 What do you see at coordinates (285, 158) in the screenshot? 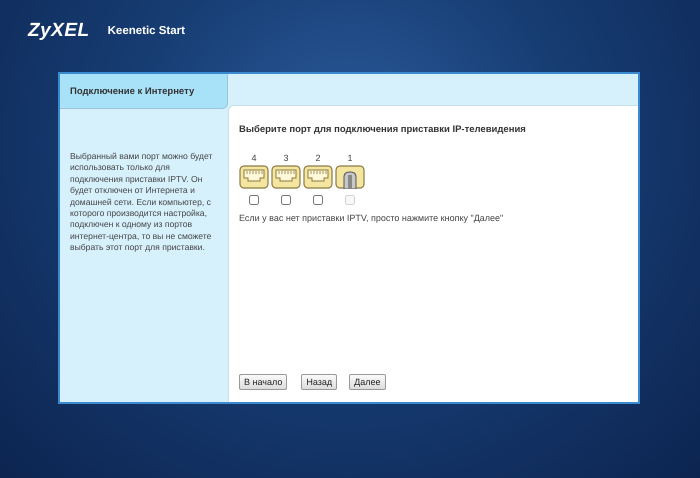
I see `port-number: 3` at bounding box center [285, 158].